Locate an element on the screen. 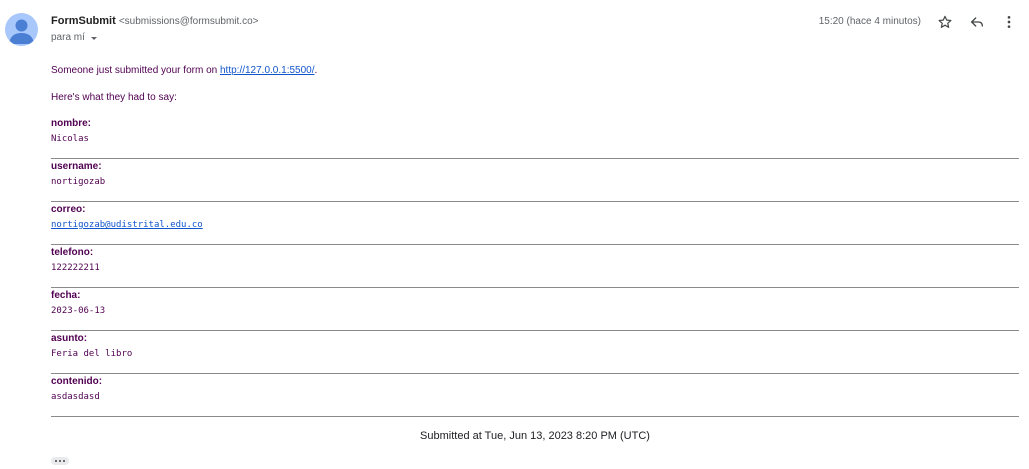 This screenshot has height=469, width=1029. message-actions is located at coordinates (977, 22).